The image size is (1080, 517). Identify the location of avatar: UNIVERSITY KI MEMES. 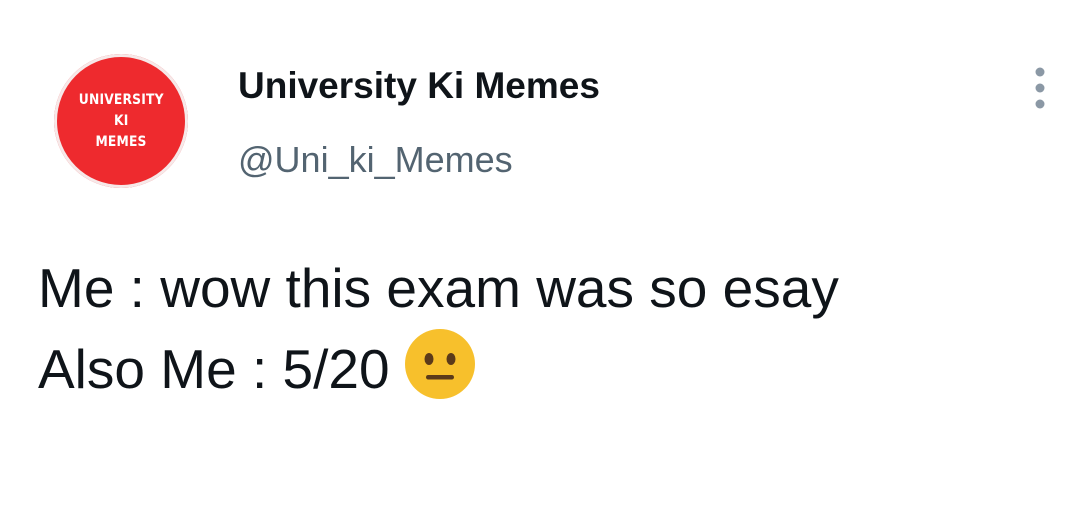
(121, 121).